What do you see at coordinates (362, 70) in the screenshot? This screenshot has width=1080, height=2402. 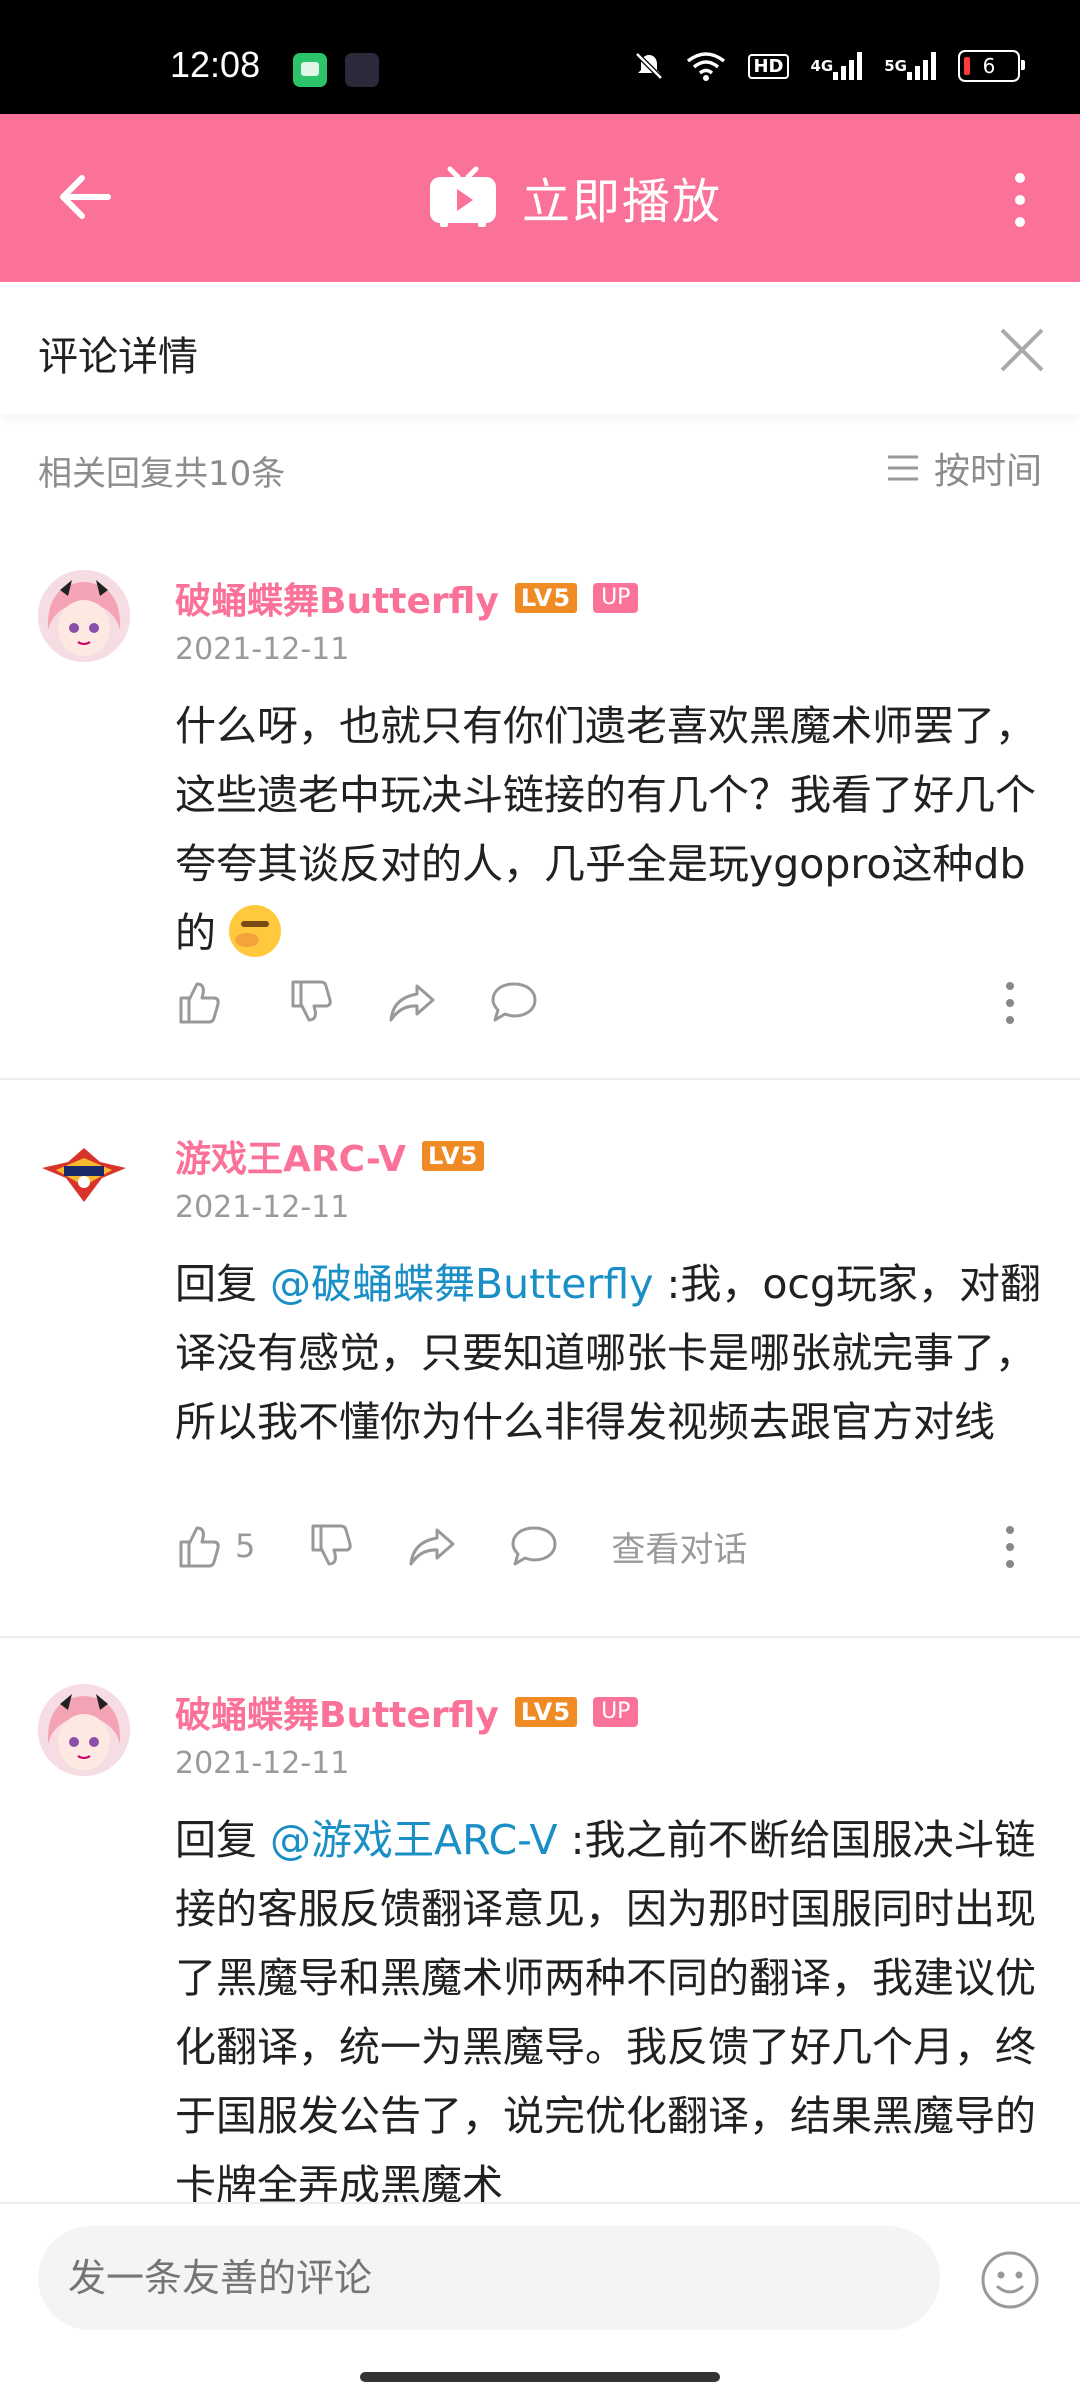 I see `sync-app-icon` at bounding box center [362, 70].